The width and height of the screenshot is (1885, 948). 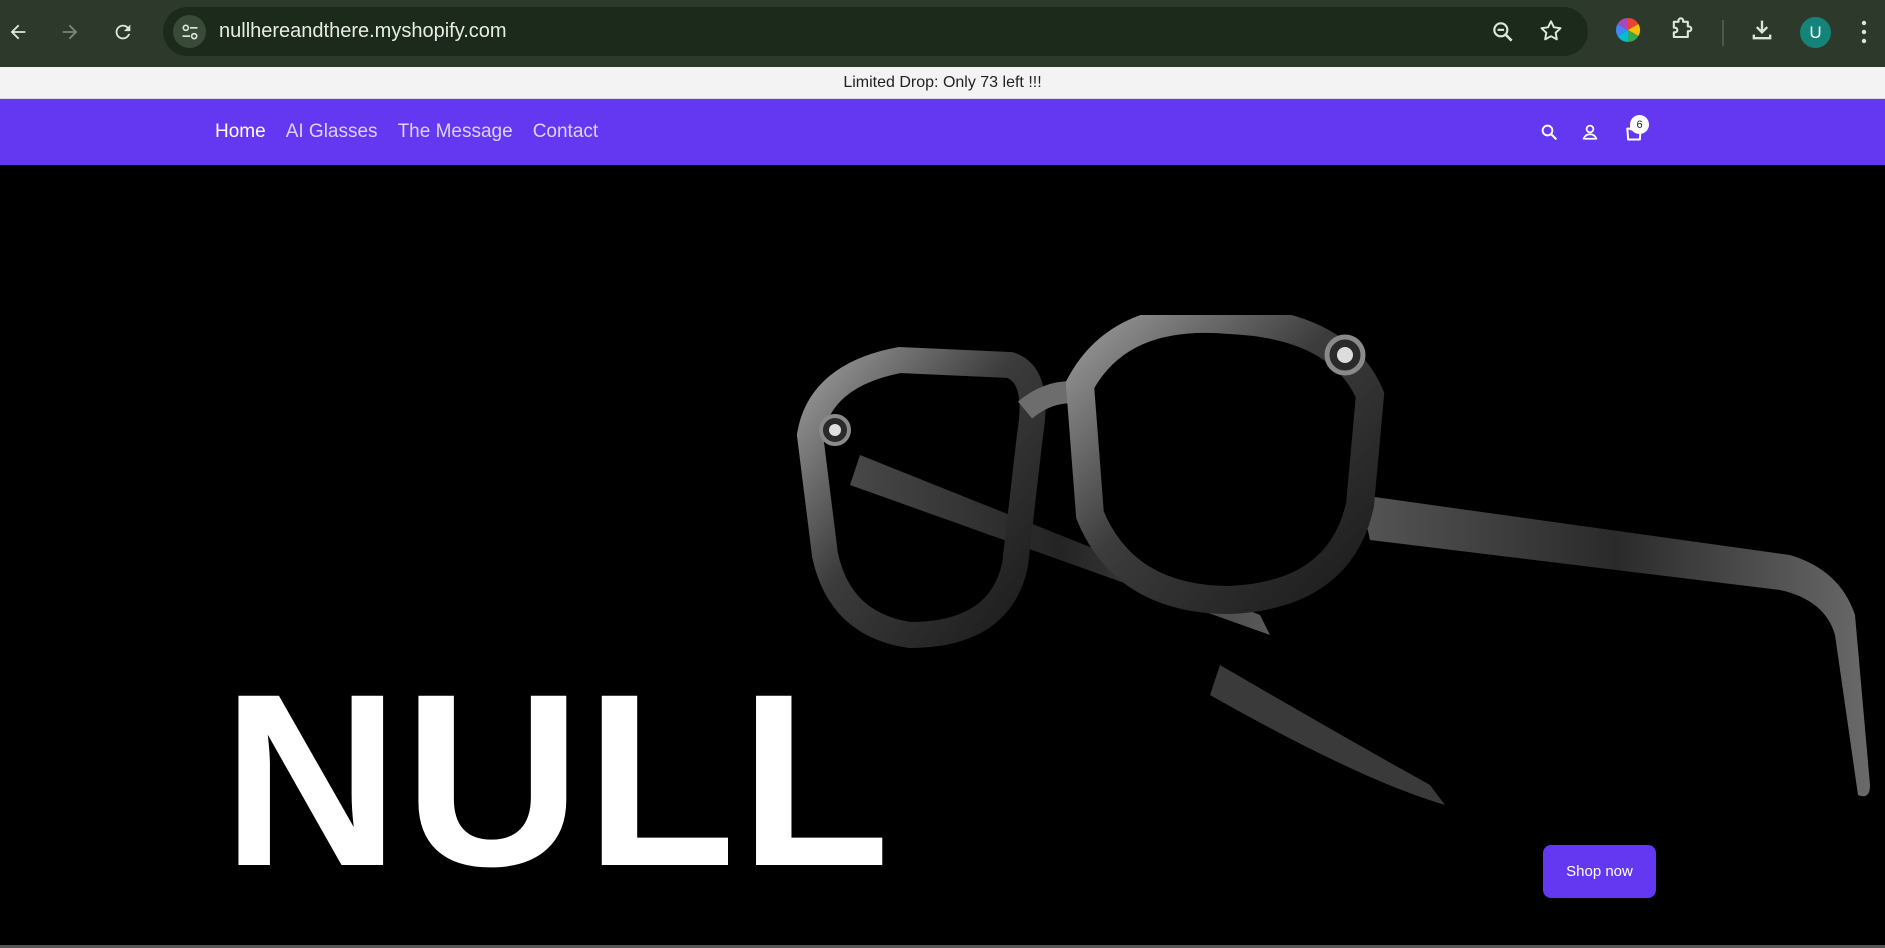 I want to click on browser-toolbar: nullhereandthere.myshopify.com U, so click(x=942, y=33).